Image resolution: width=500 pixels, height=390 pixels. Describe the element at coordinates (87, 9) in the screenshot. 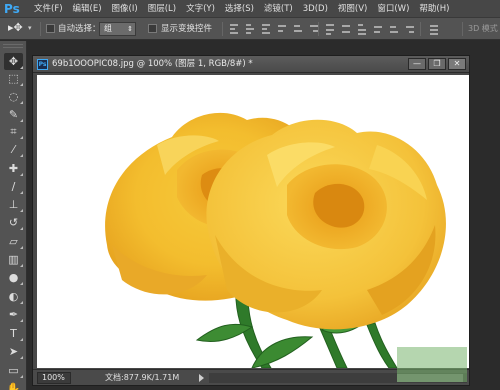

I see `menu-edit: 编辑(E)` at that location.